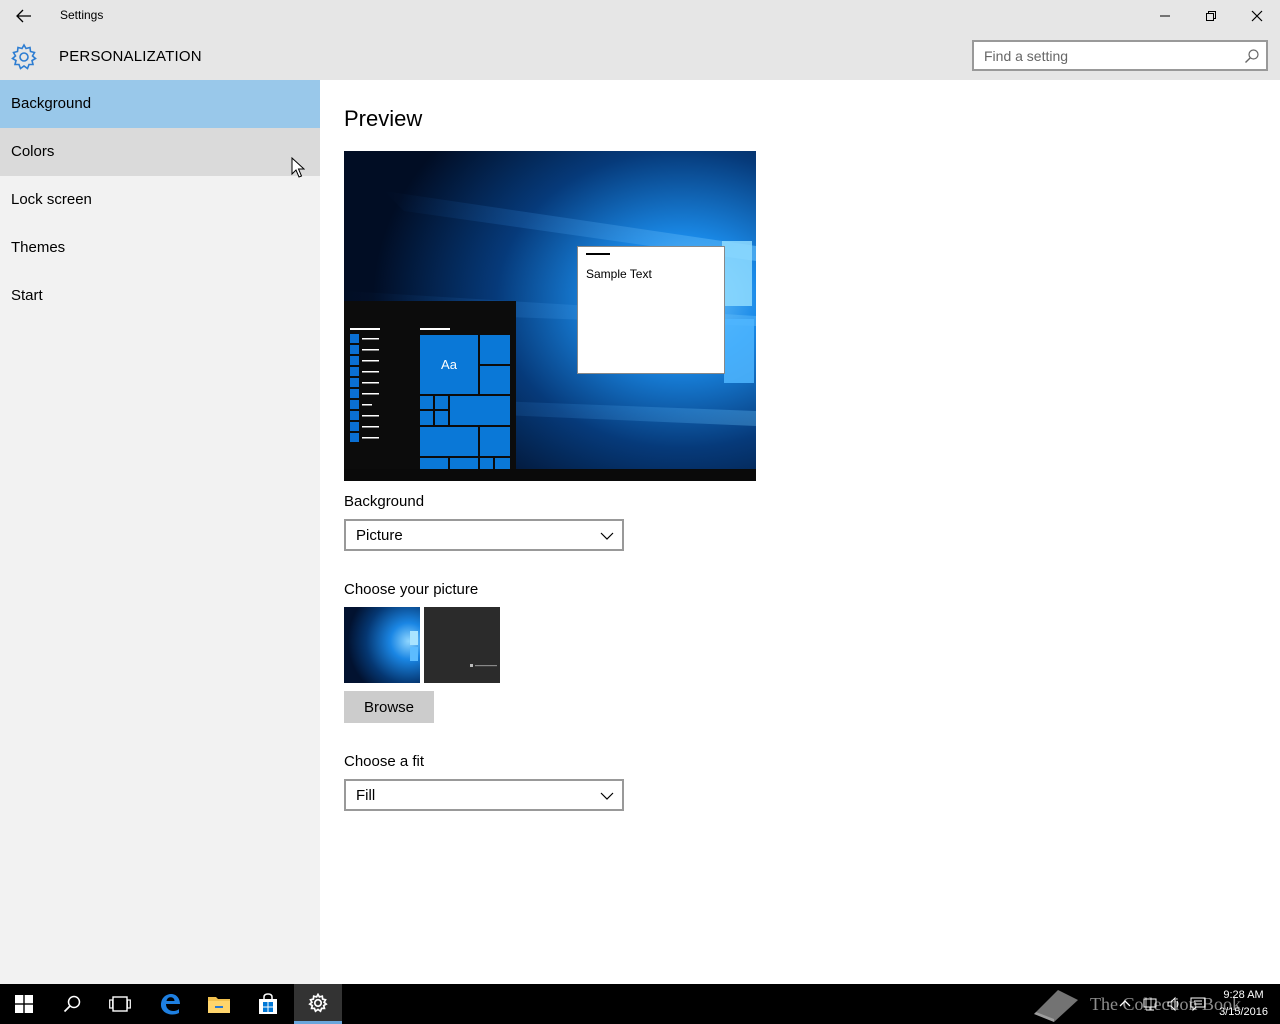  I want to click on sidebar-item-start: Start, so click(160, 296).